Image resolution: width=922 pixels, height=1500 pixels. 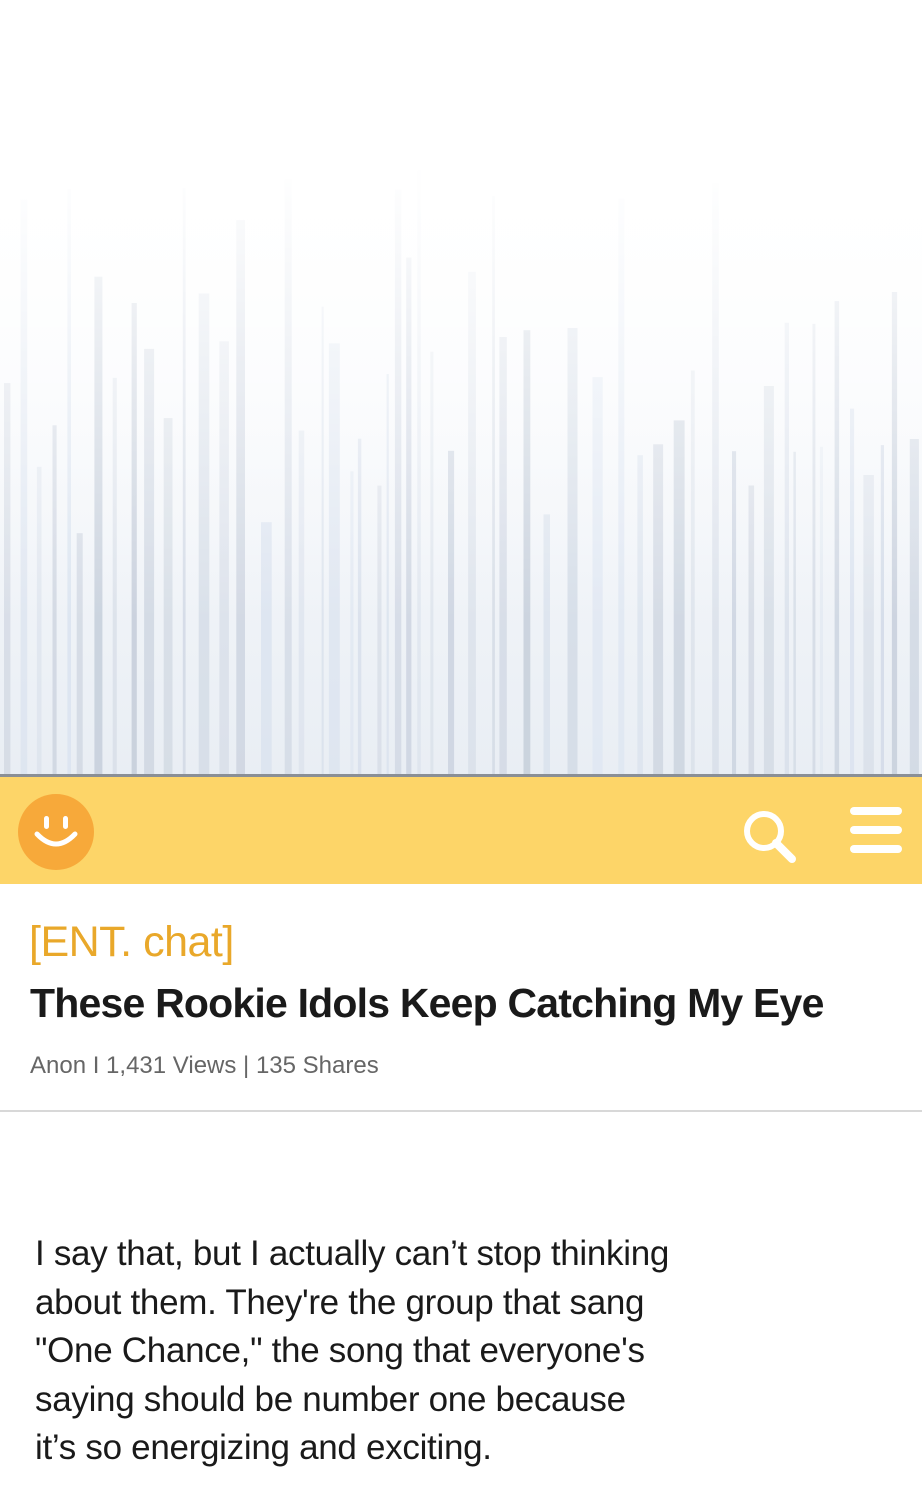 What do you see at coordinates (263, 1447) in the screenshot?
I see `body-line: it’s so energizing and exciting.` at bounding box center [263, 1447].